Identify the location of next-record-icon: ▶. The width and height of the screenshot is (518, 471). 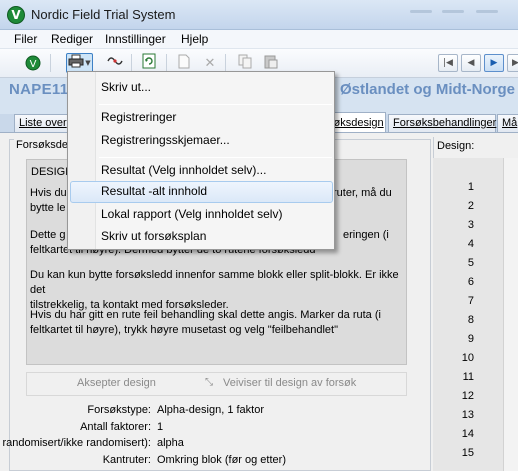
(494, 63).